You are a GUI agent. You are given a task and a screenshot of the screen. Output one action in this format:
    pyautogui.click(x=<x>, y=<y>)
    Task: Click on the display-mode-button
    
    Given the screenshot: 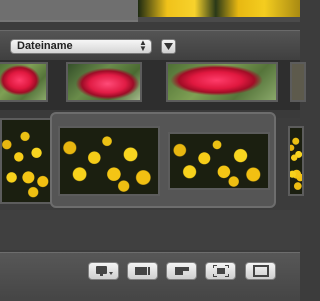 What is the action you would take?
    pyautogui.click(x=103, y=271)
    